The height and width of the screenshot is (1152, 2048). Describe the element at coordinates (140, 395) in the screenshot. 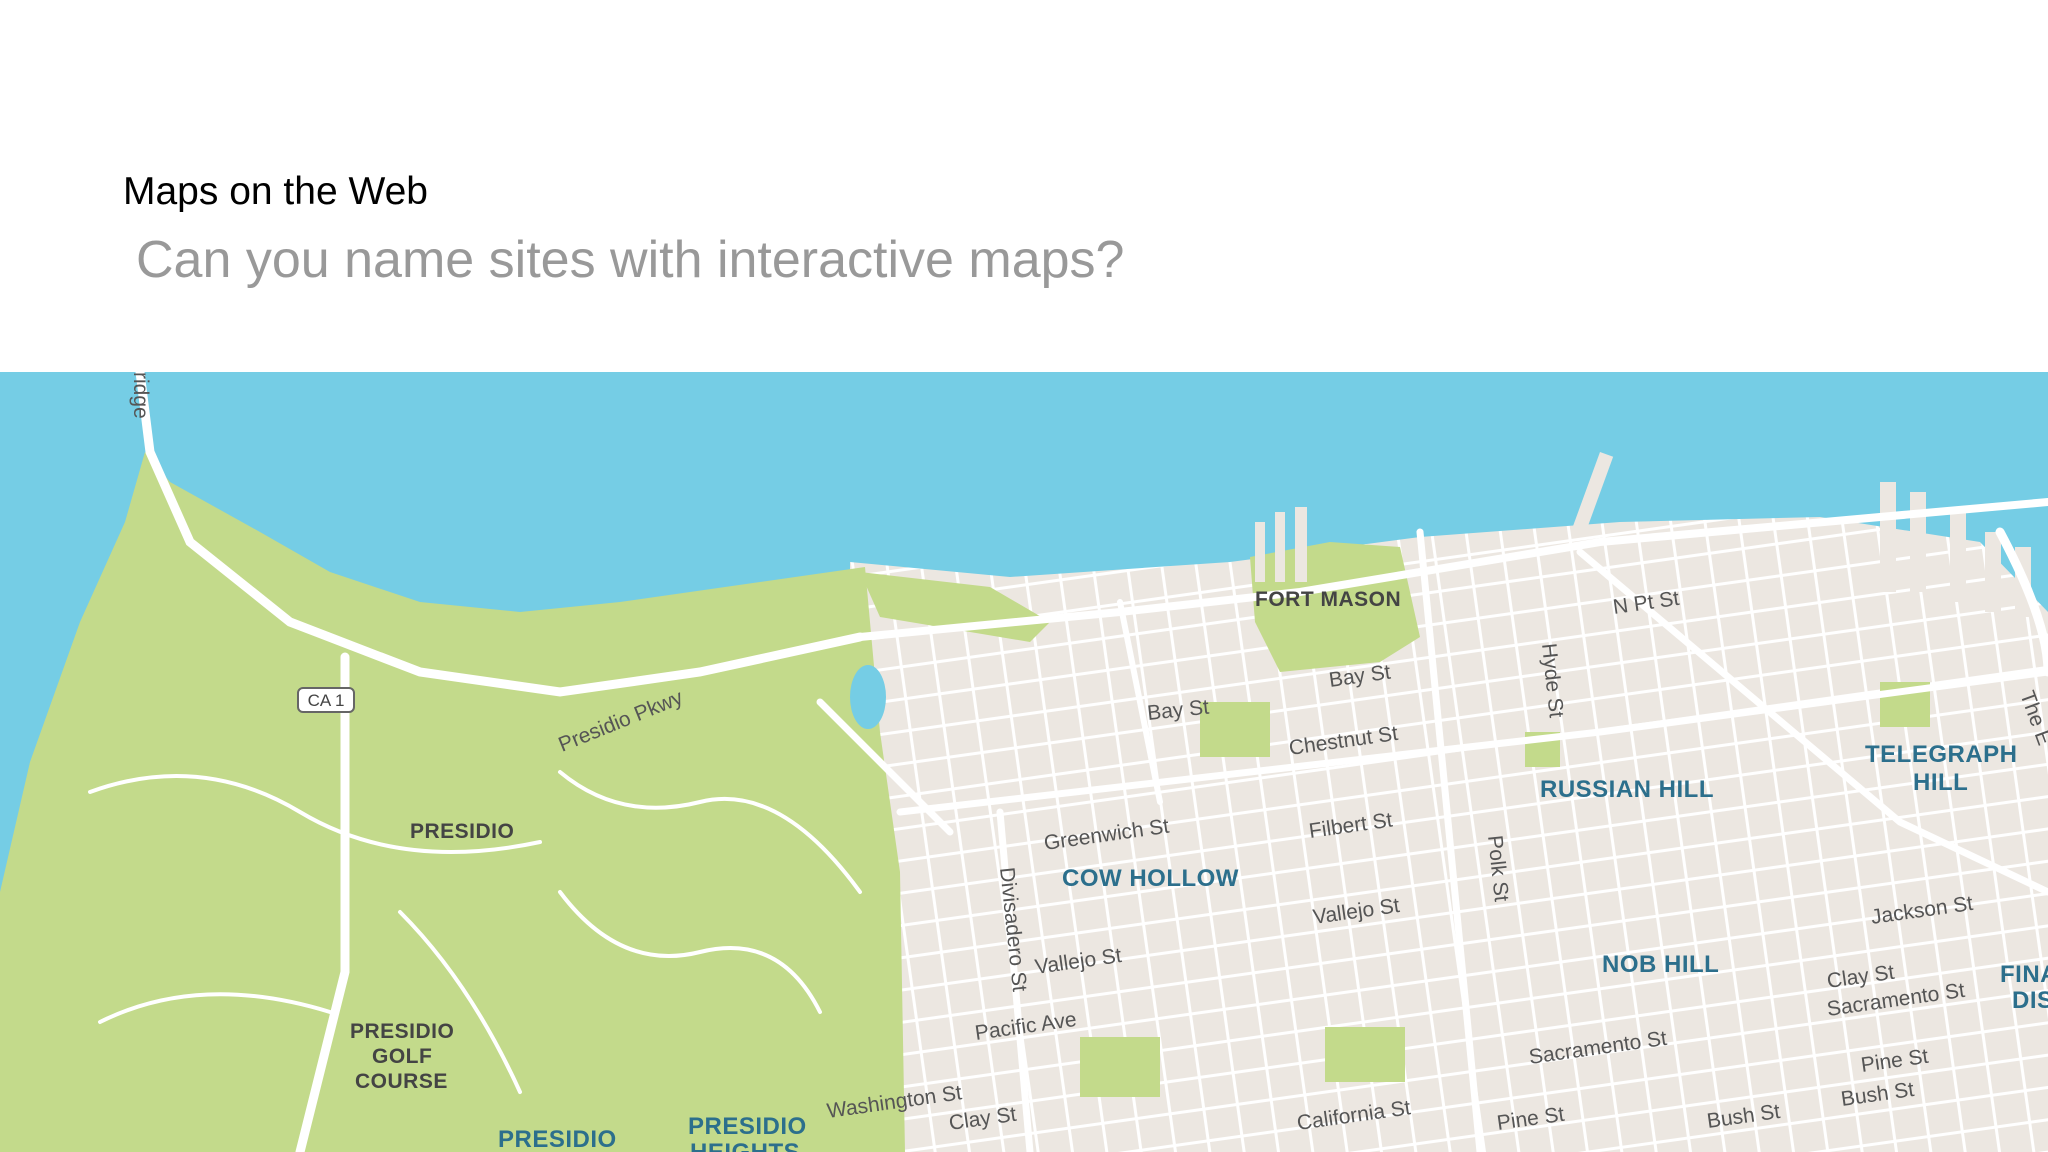

I see `street-bridge: ridge` at that location.